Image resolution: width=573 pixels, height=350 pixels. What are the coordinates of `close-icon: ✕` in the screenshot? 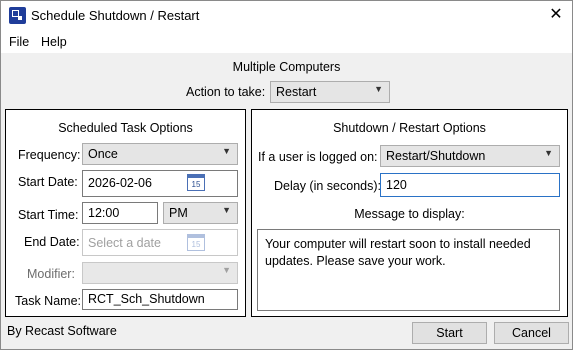 It's located at (556, 15).